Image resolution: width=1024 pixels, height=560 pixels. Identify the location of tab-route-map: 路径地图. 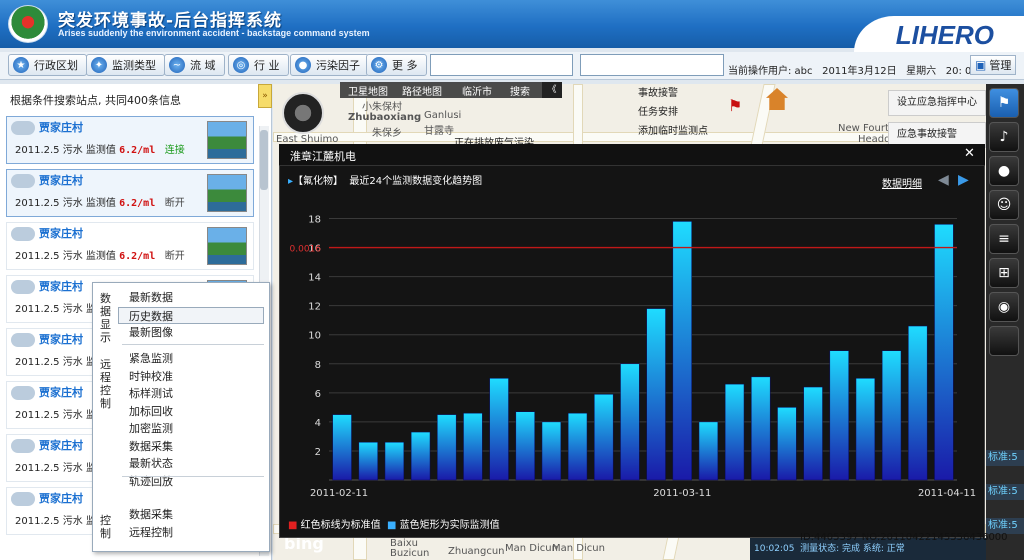
(422, 90).